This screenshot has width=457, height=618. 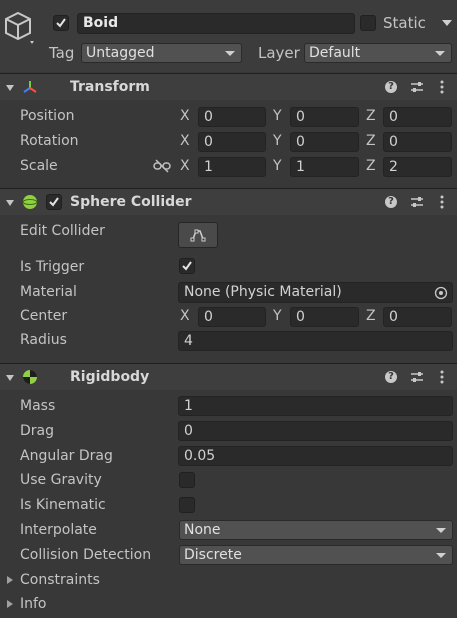 What do you see at coordinates (263, 292) in the screenshot?
I see `material-value: None (Physic Material)` at bounding box center [263, 292].